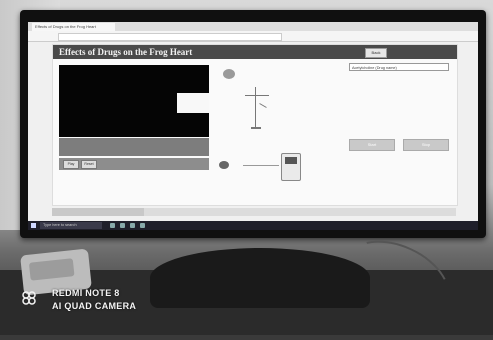 The width and height of the screenshot is (493, 340). Describe the element at coordinates (263, 105) in the screenshot. I see `lever-arm` at that location.